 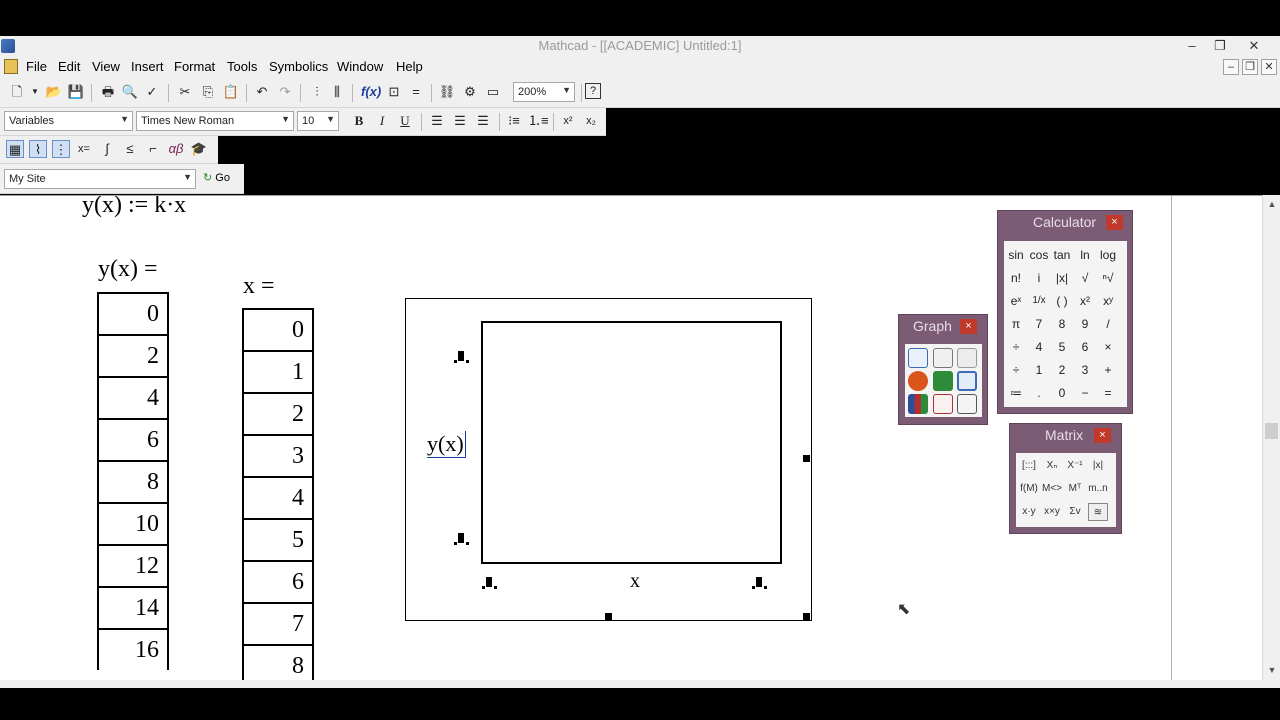 I want to click on italic-button: I, so click(x=382, y=121).